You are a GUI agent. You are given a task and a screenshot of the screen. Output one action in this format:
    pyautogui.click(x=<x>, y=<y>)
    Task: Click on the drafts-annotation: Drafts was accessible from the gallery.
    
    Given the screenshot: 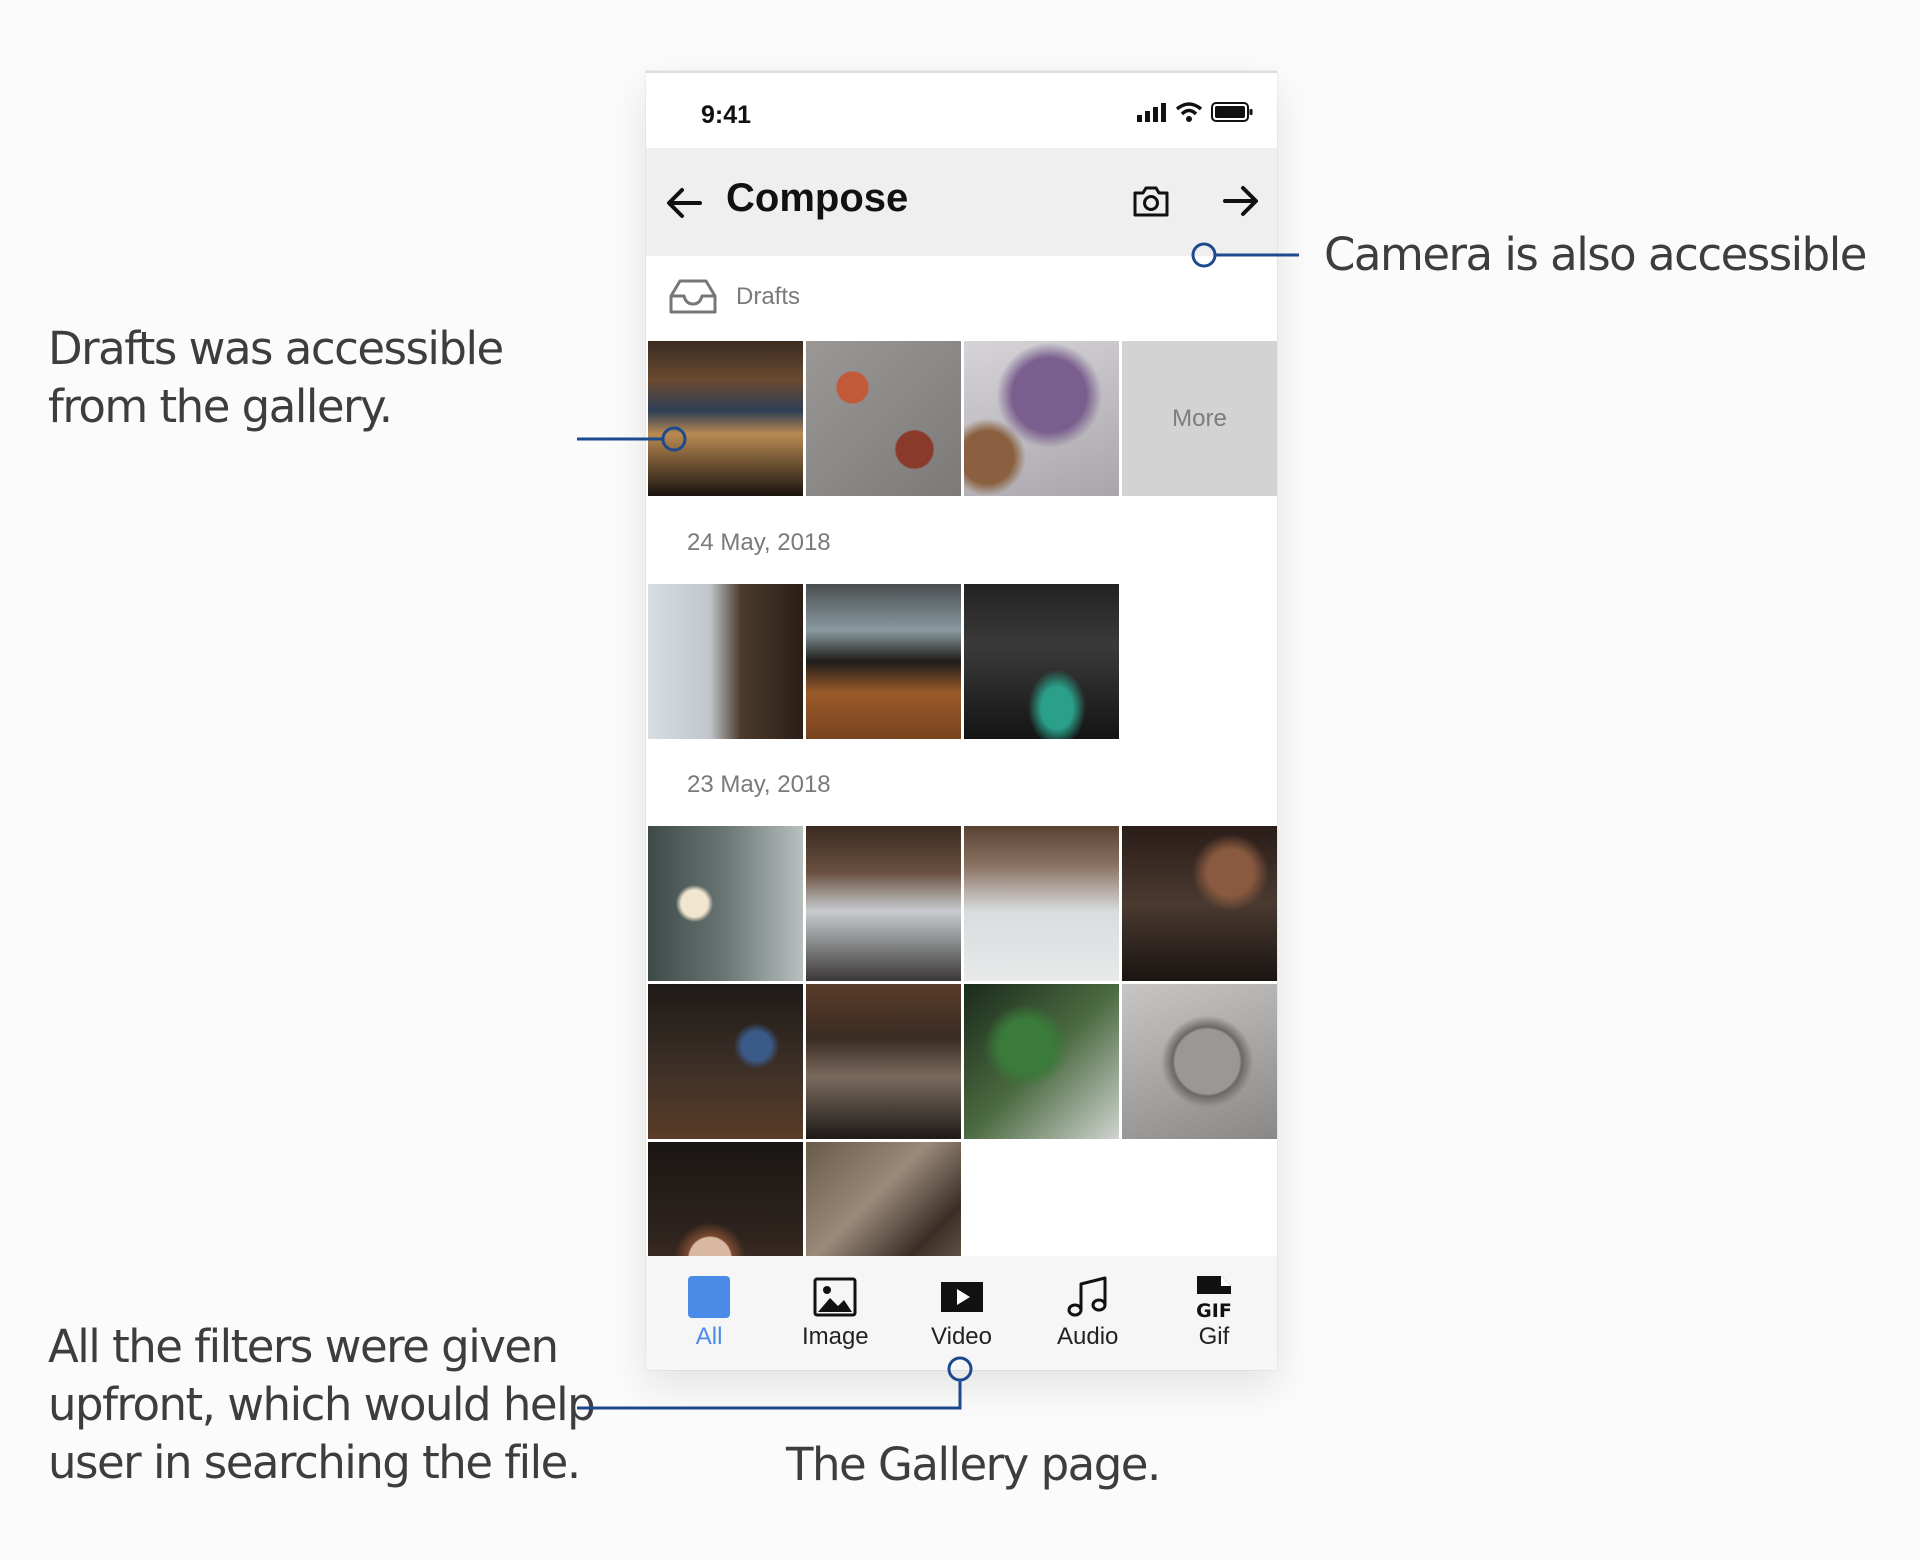 What is the action you would take?
    pyautogui.click(x=276, y=377)
    